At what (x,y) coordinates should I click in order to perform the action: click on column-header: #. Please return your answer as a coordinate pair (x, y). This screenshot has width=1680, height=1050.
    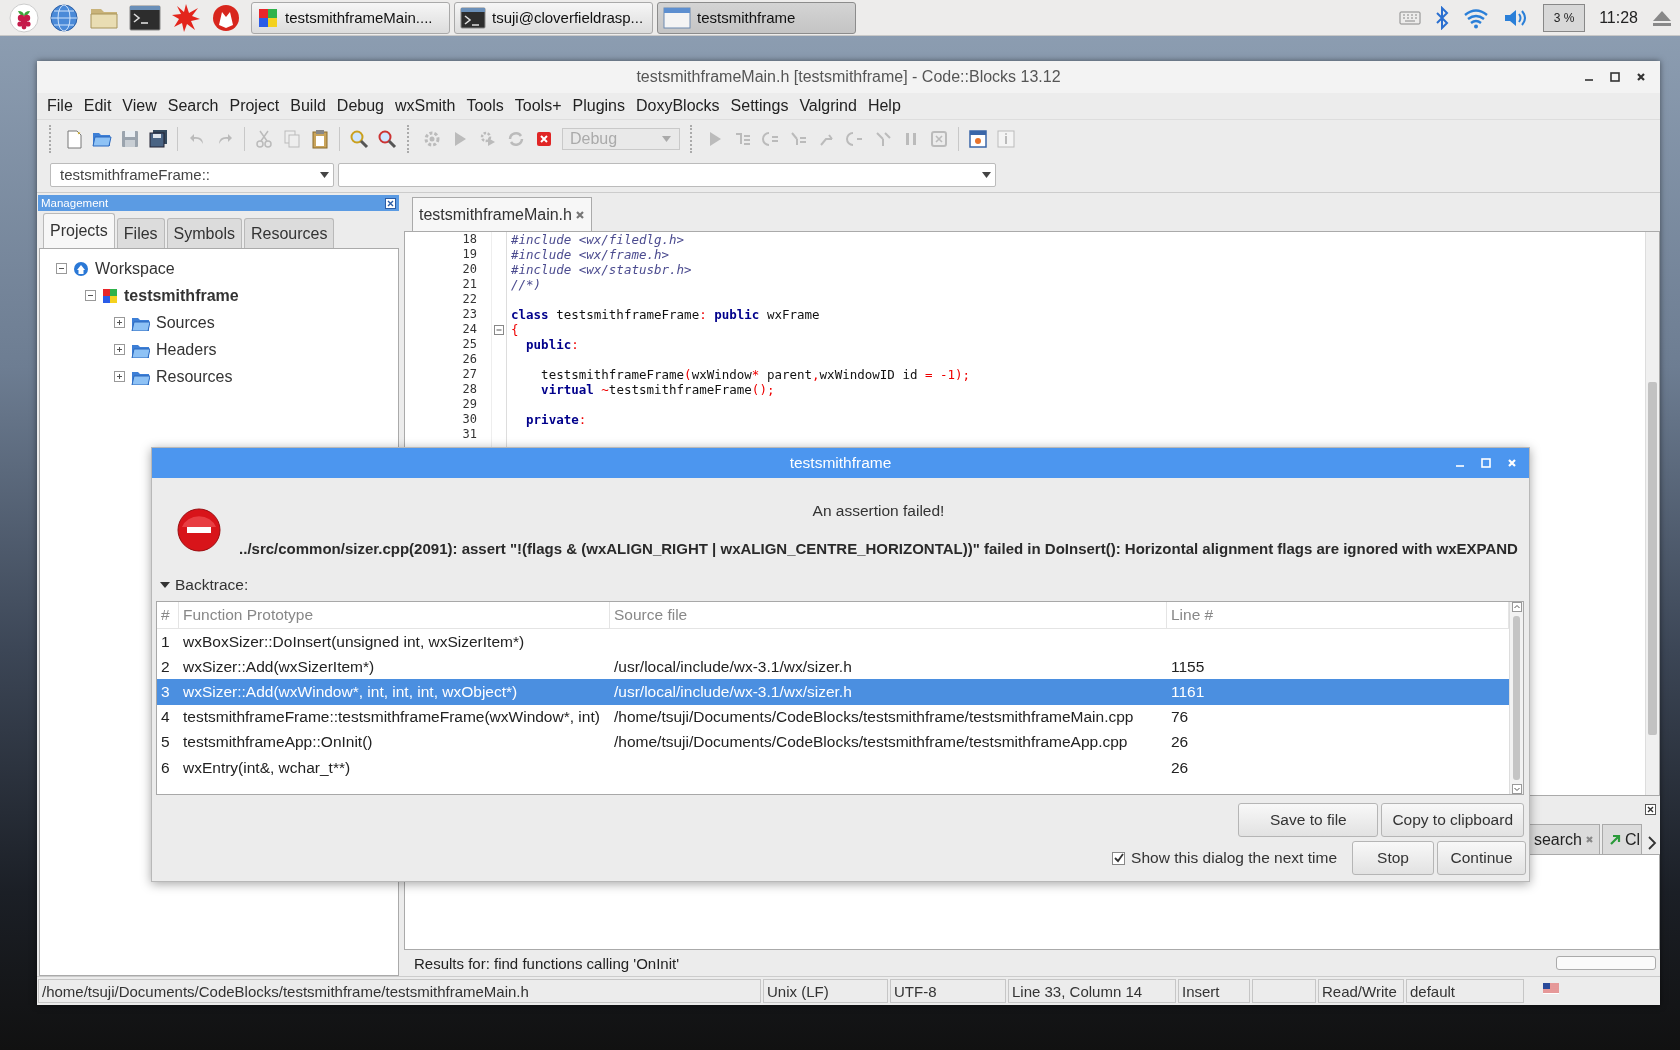
    Looking at the image, I should click on (168, 615).